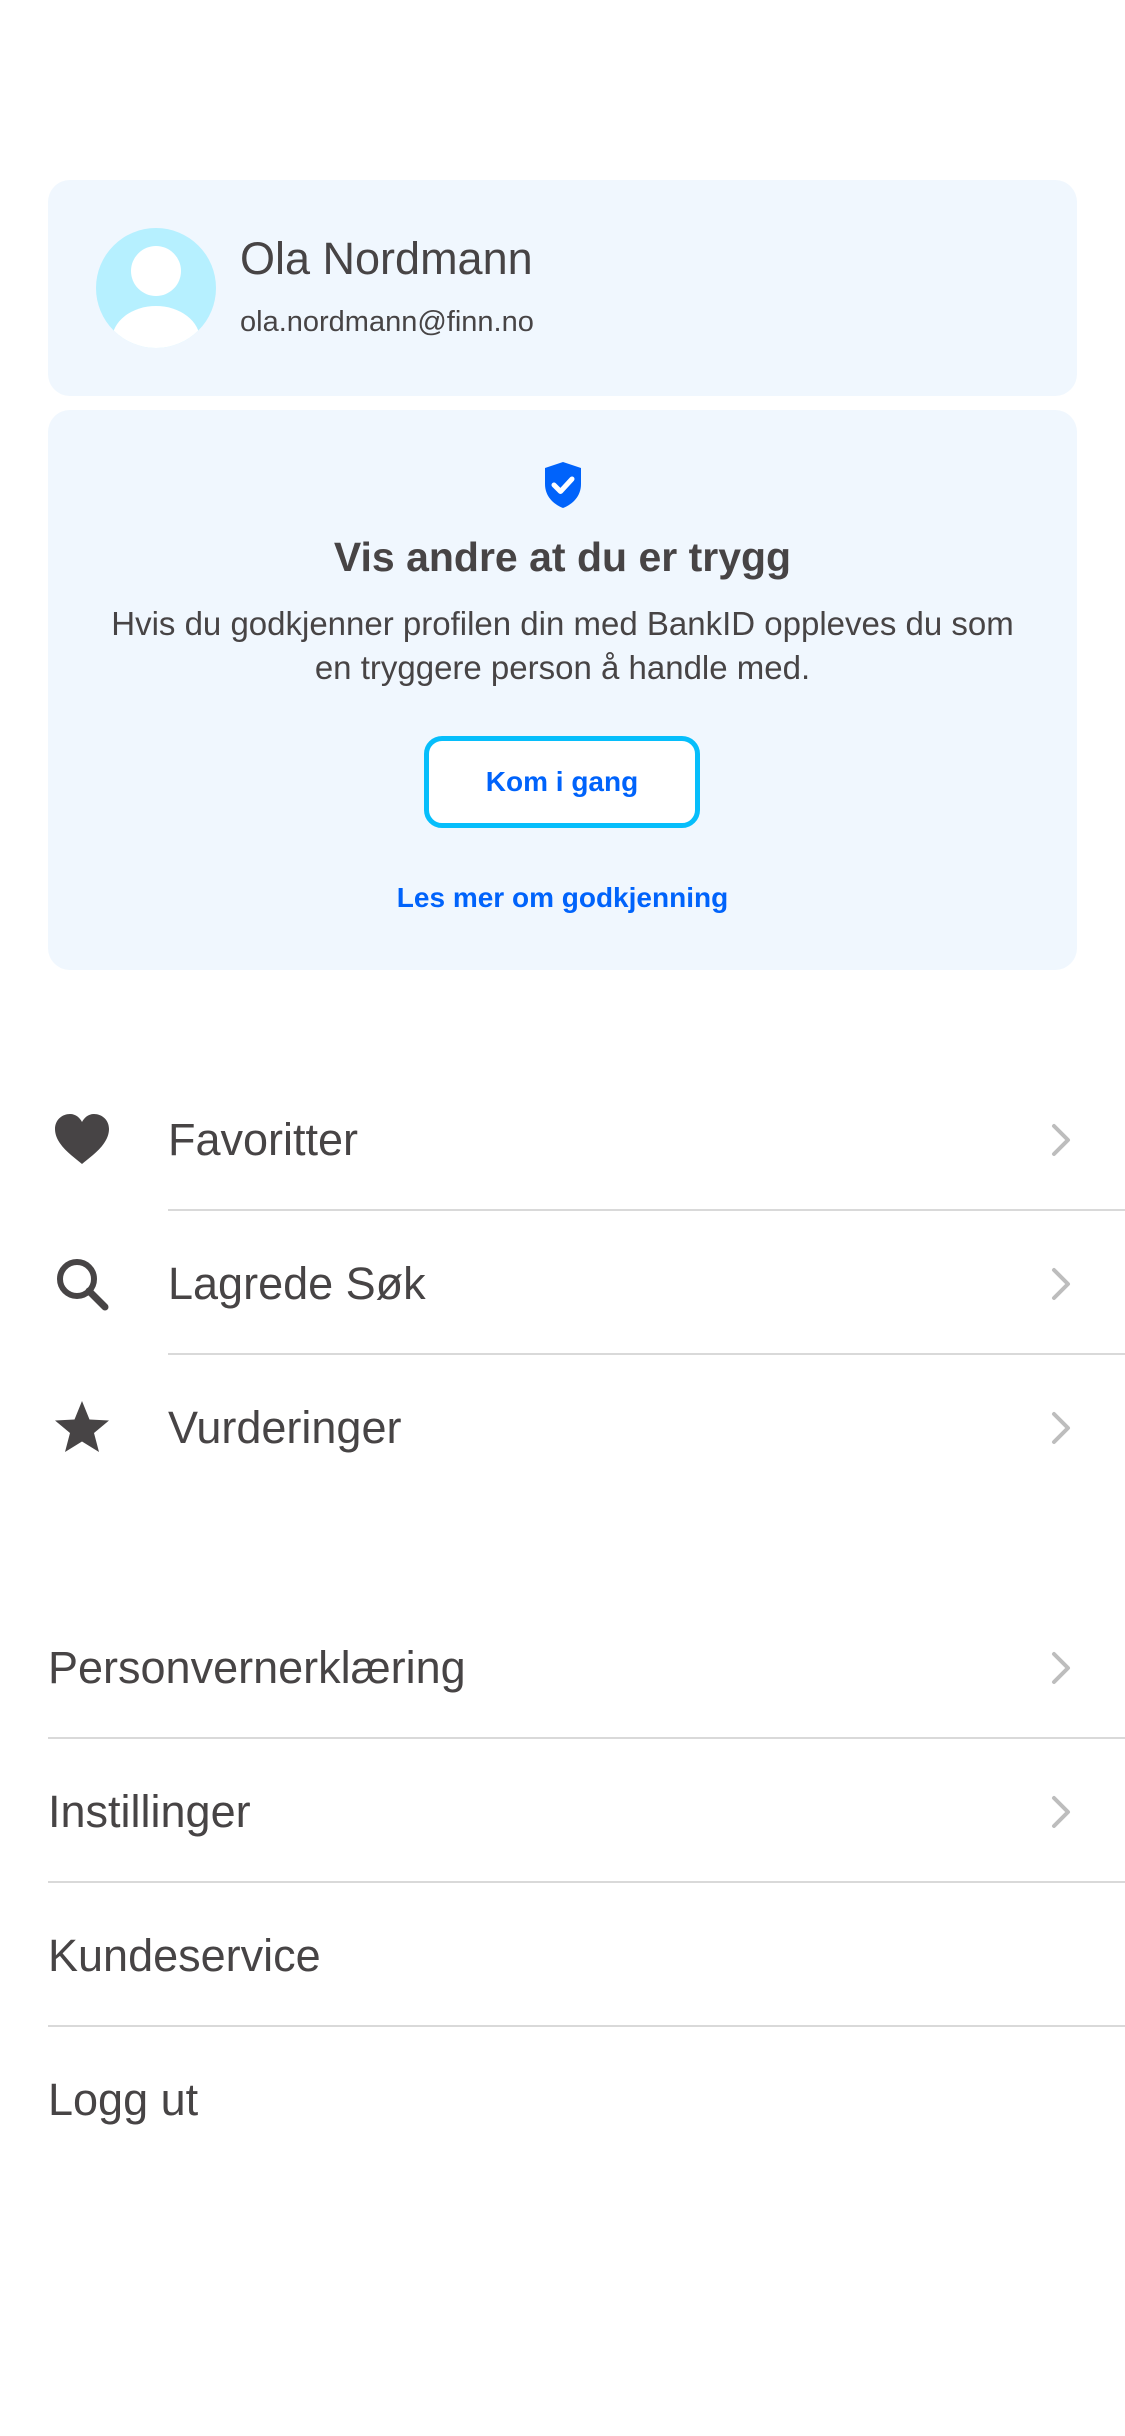  I want to click on menu-item-settings: Instillinger, so click(562, 1812).